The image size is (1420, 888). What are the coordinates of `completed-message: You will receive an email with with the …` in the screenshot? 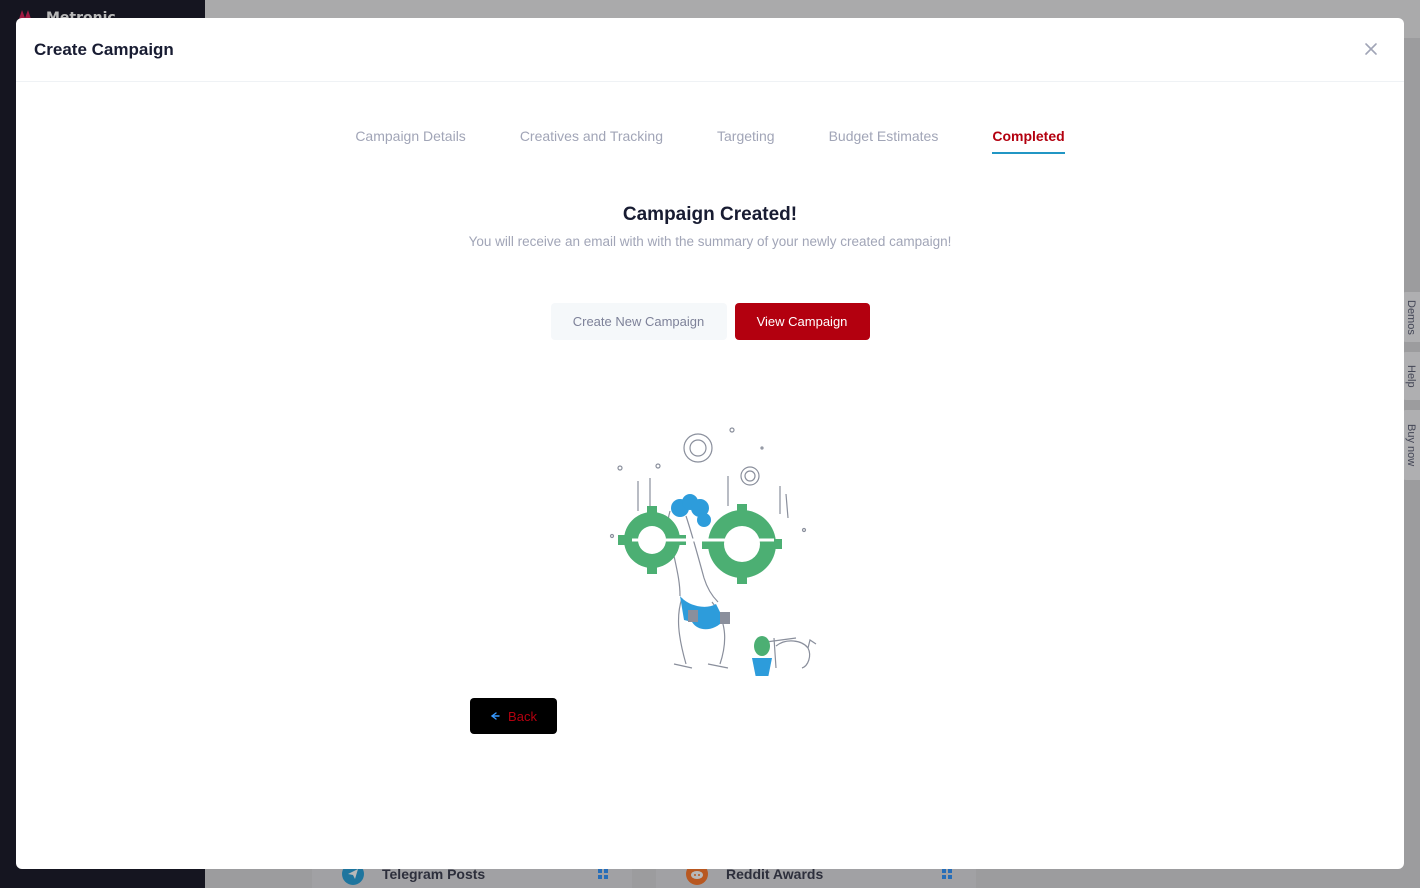 It's located at (710, 241).